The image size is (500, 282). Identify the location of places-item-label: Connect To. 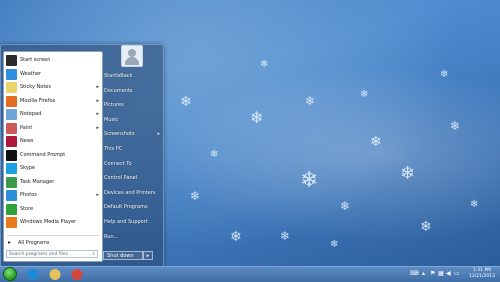
(118, 163).